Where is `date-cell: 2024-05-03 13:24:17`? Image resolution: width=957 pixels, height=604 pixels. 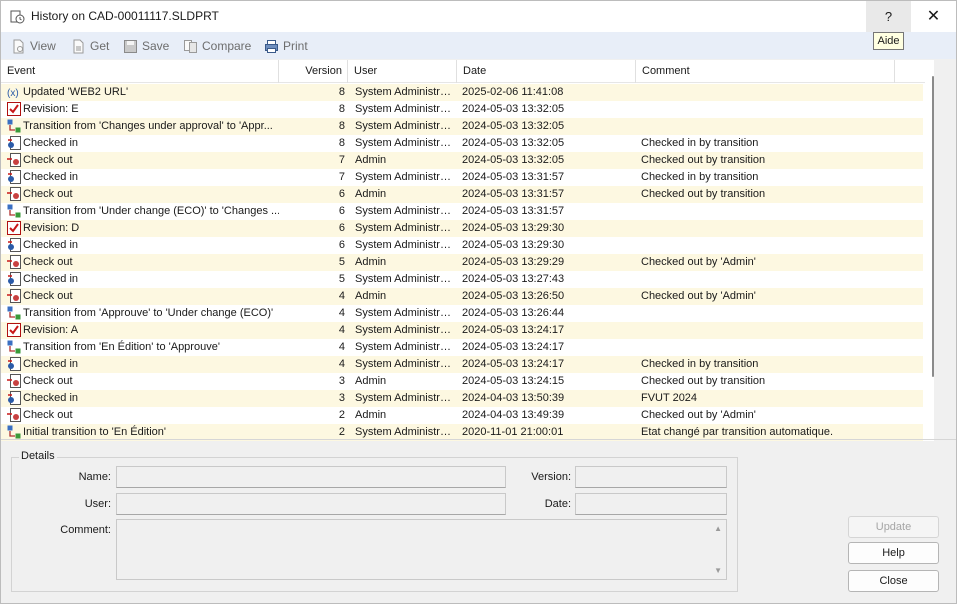
date-cell: 2024-05-03 13:24:17 is located at coordinates (513, 347).